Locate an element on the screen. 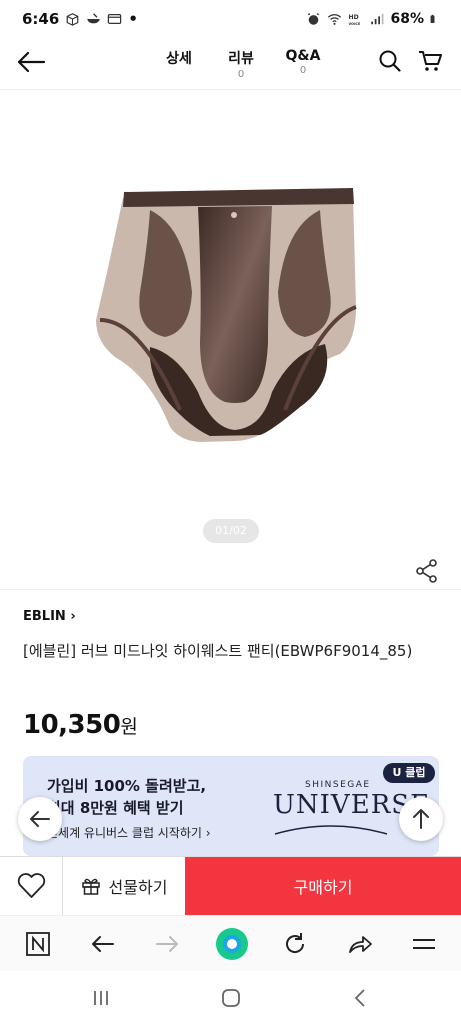  product-price: 10,350원 is located at coordinates (80, 725).